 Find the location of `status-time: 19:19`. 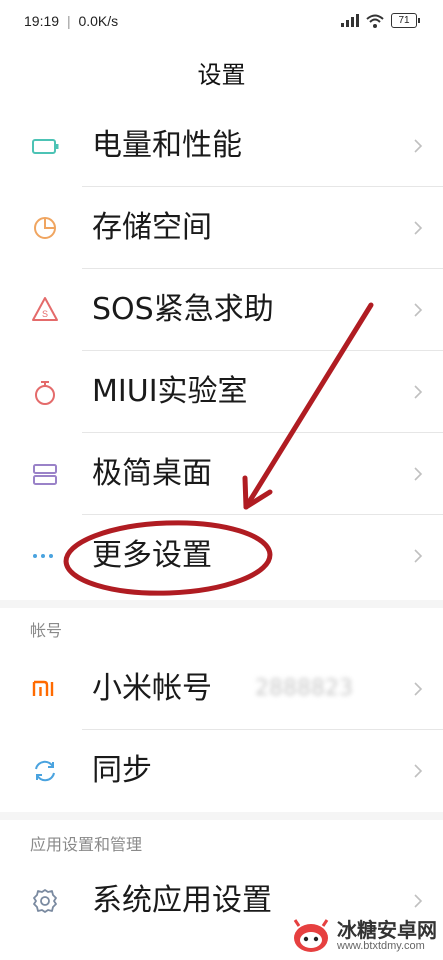

status-time: 19:19 is located at coordinates (42, 21).